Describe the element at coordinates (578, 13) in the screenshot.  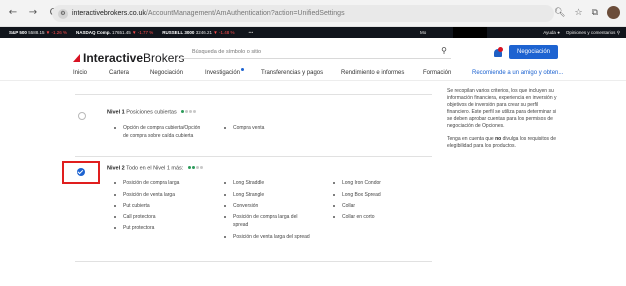
I see `bookmark-star-icon: ☆` at that location.